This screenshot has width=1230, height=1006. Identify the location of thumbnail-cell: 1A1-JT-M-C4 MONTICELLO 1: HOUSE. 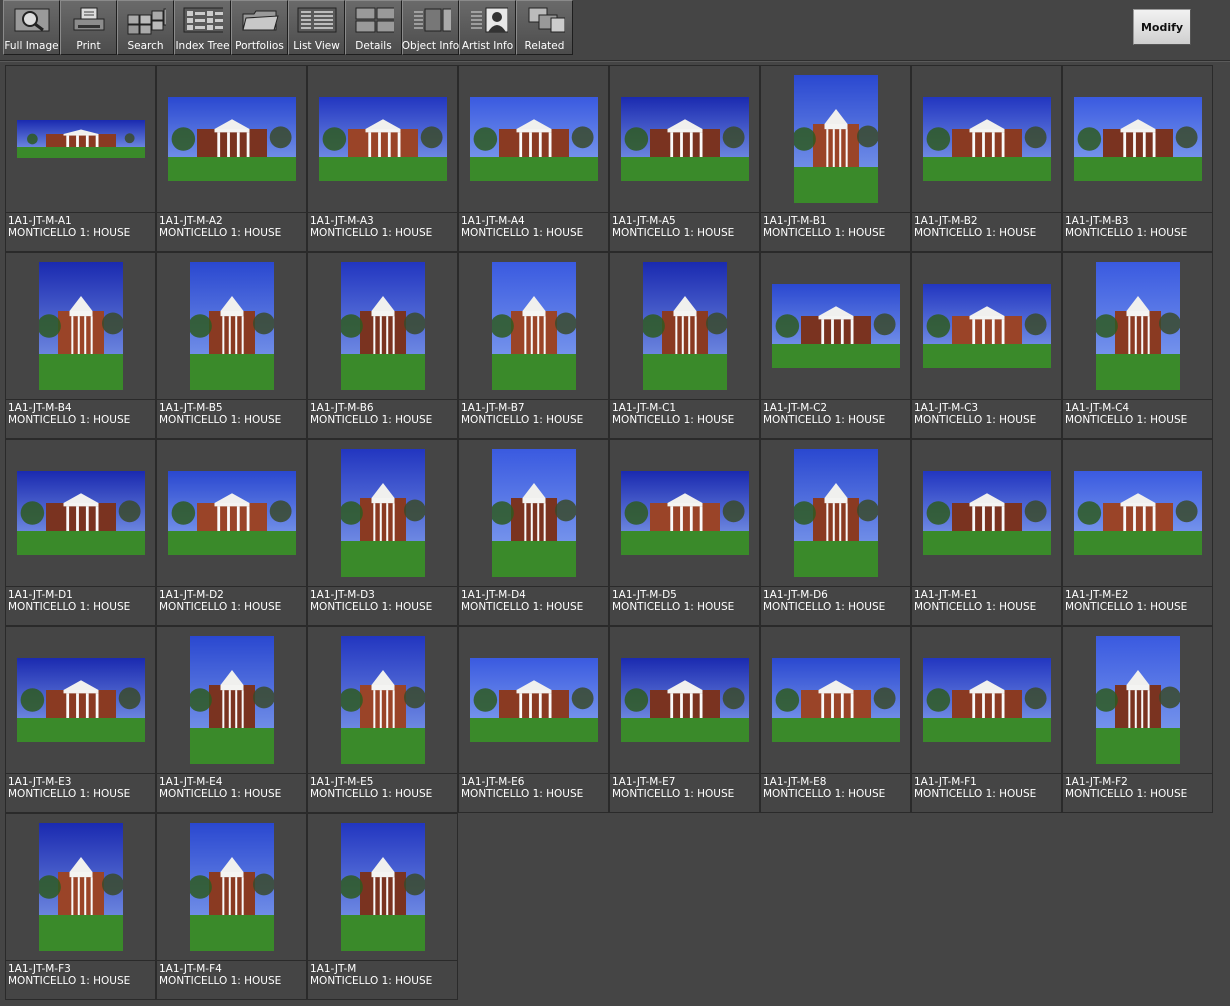
(1137, 345).